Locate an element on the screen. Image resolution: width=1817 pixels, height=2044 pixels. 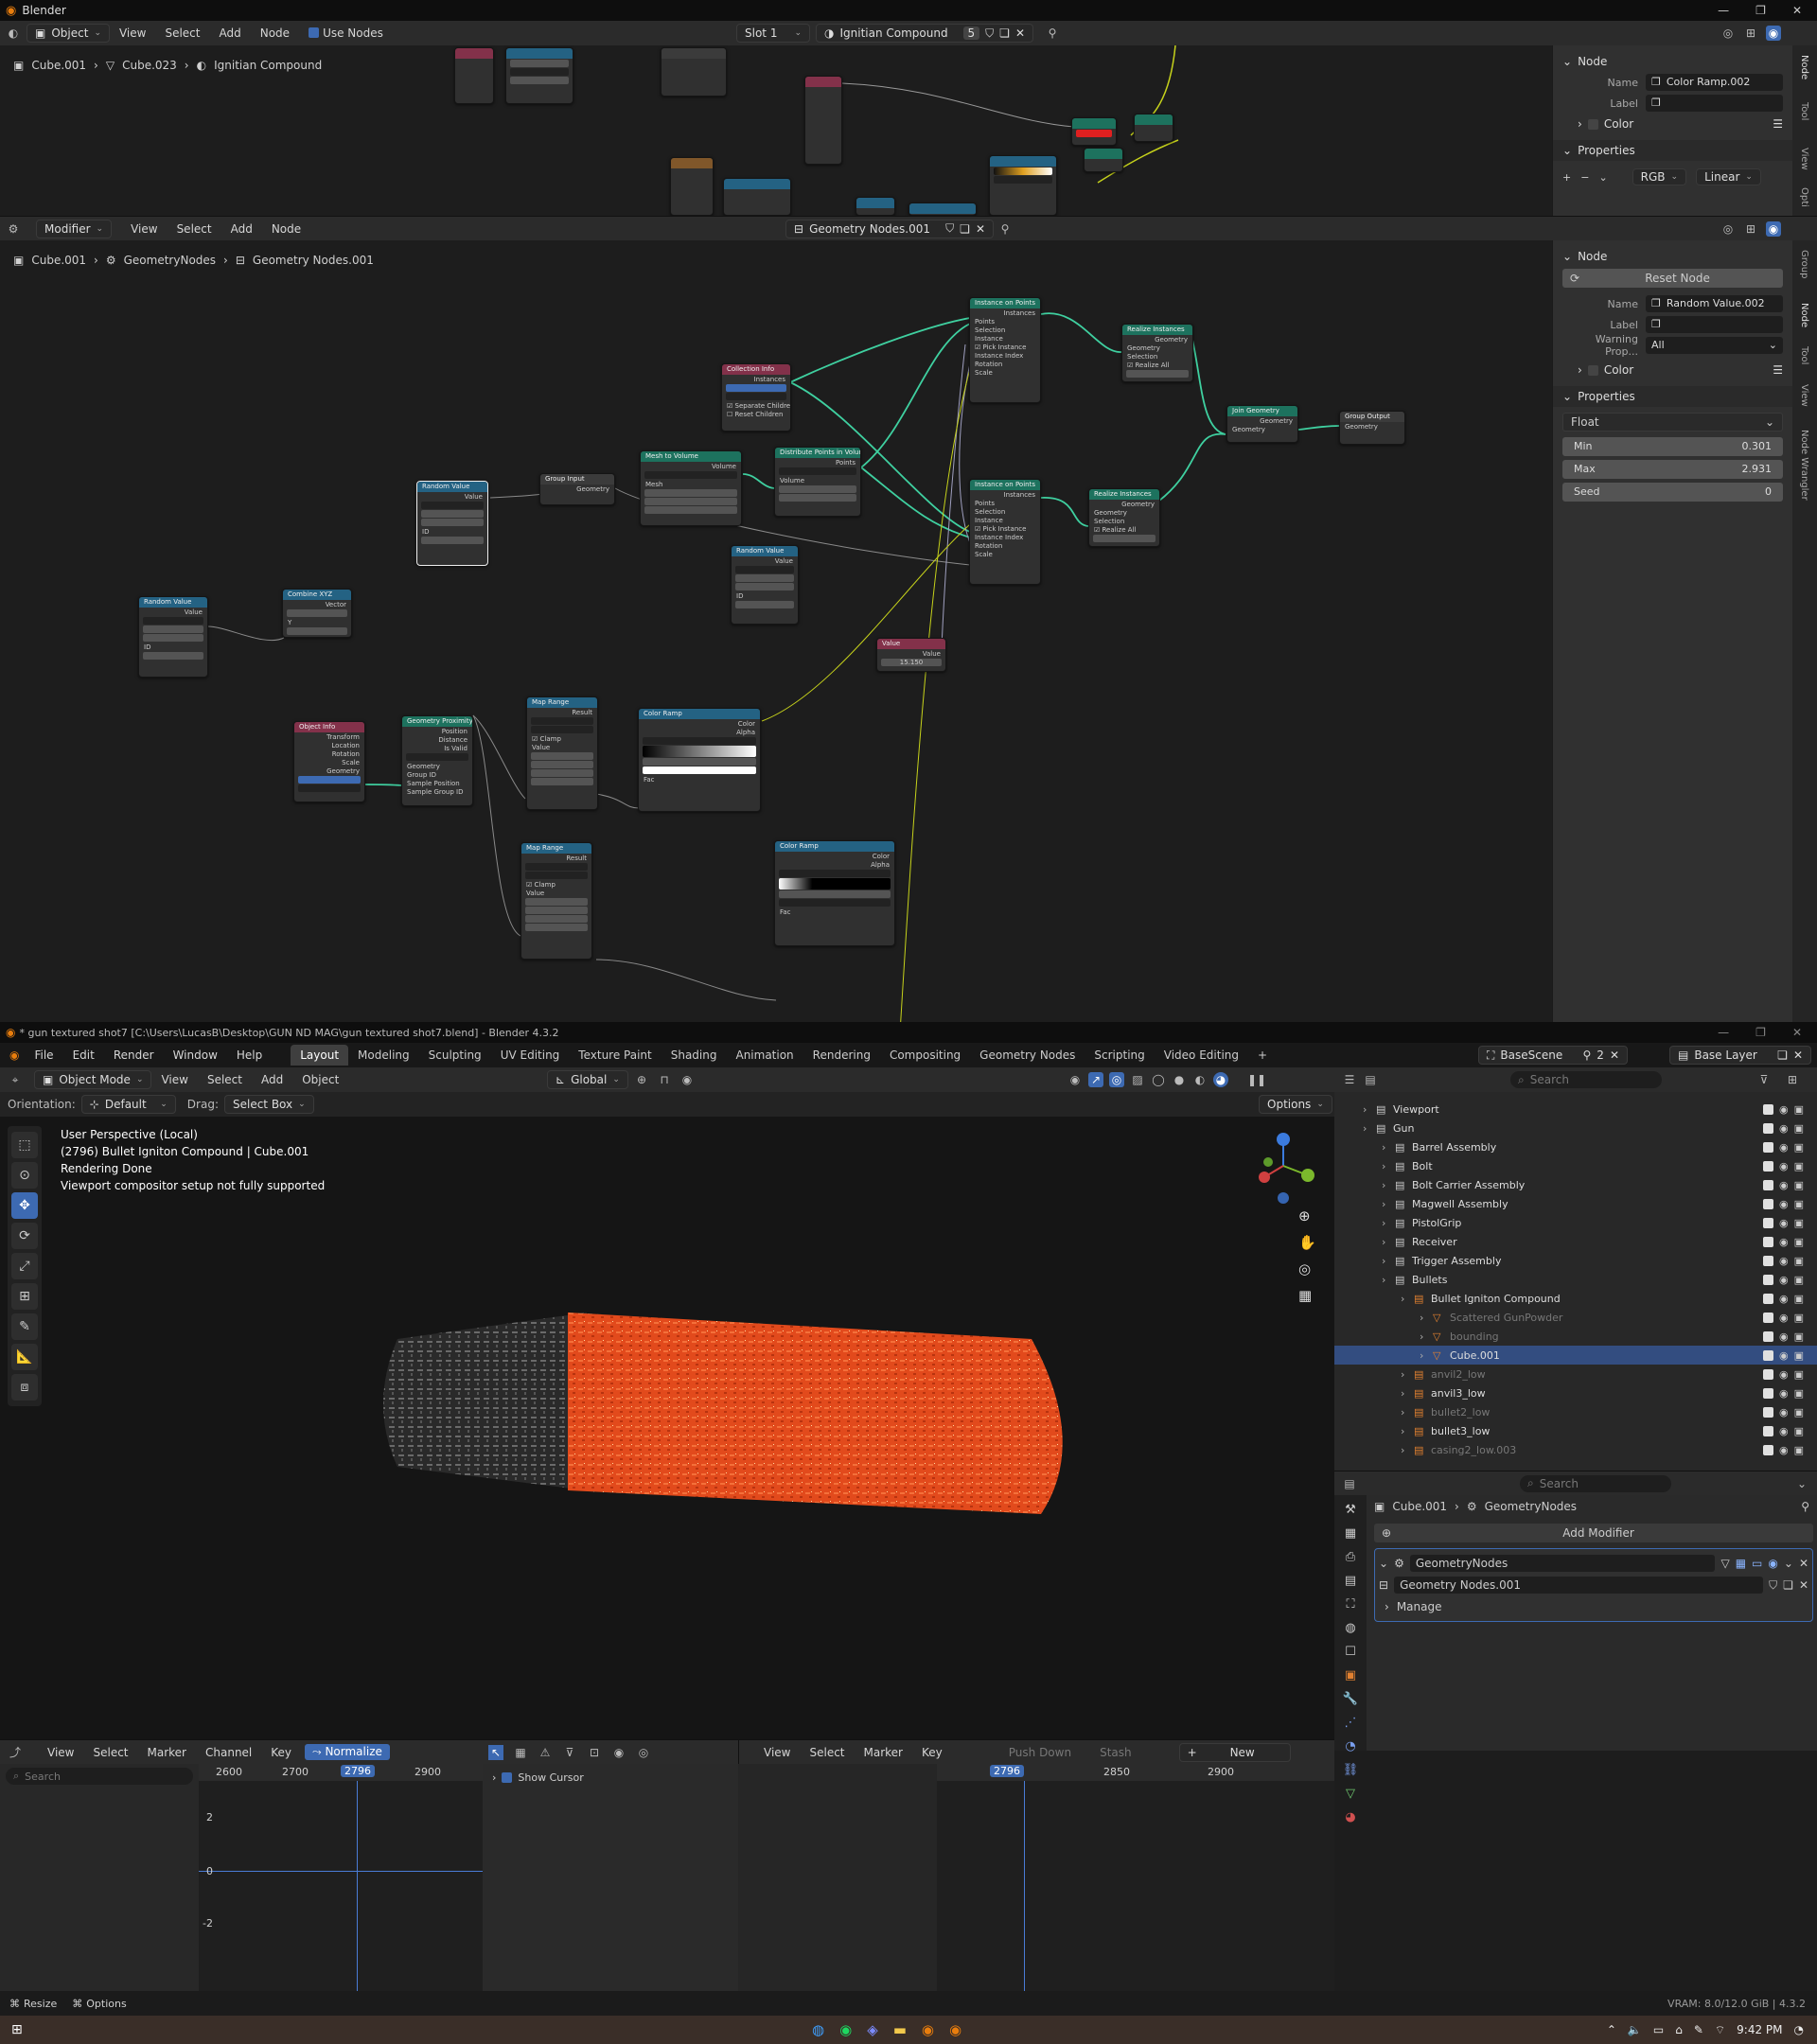
outliner-search-input: ⌕ Search is located at coordinates (1586, 1079).